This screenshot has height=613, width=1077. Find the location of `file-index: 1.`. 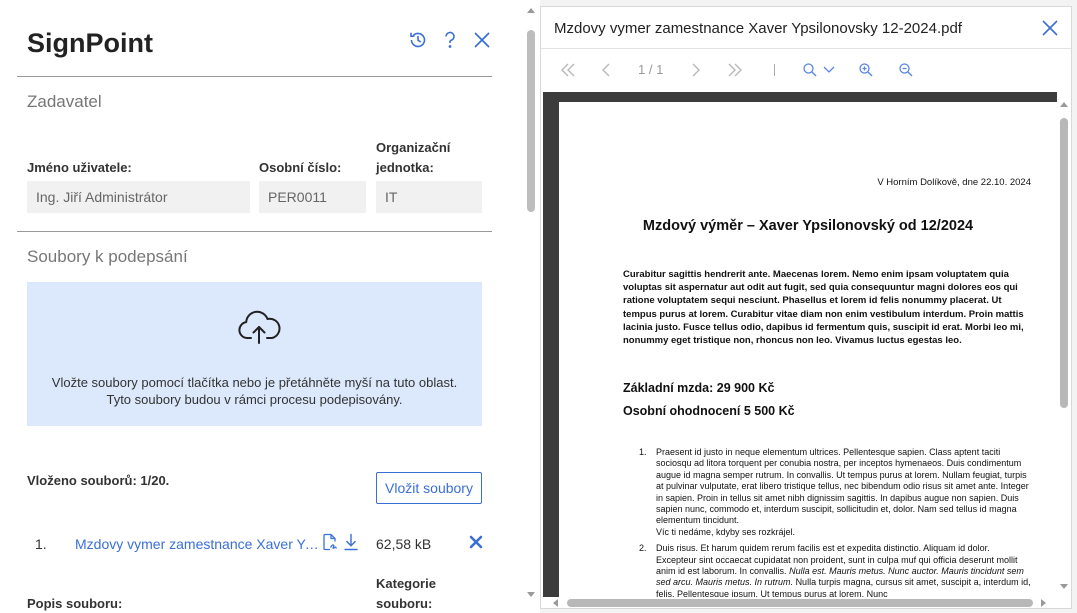

file-index: 1. is located at coordinates (41, 544).